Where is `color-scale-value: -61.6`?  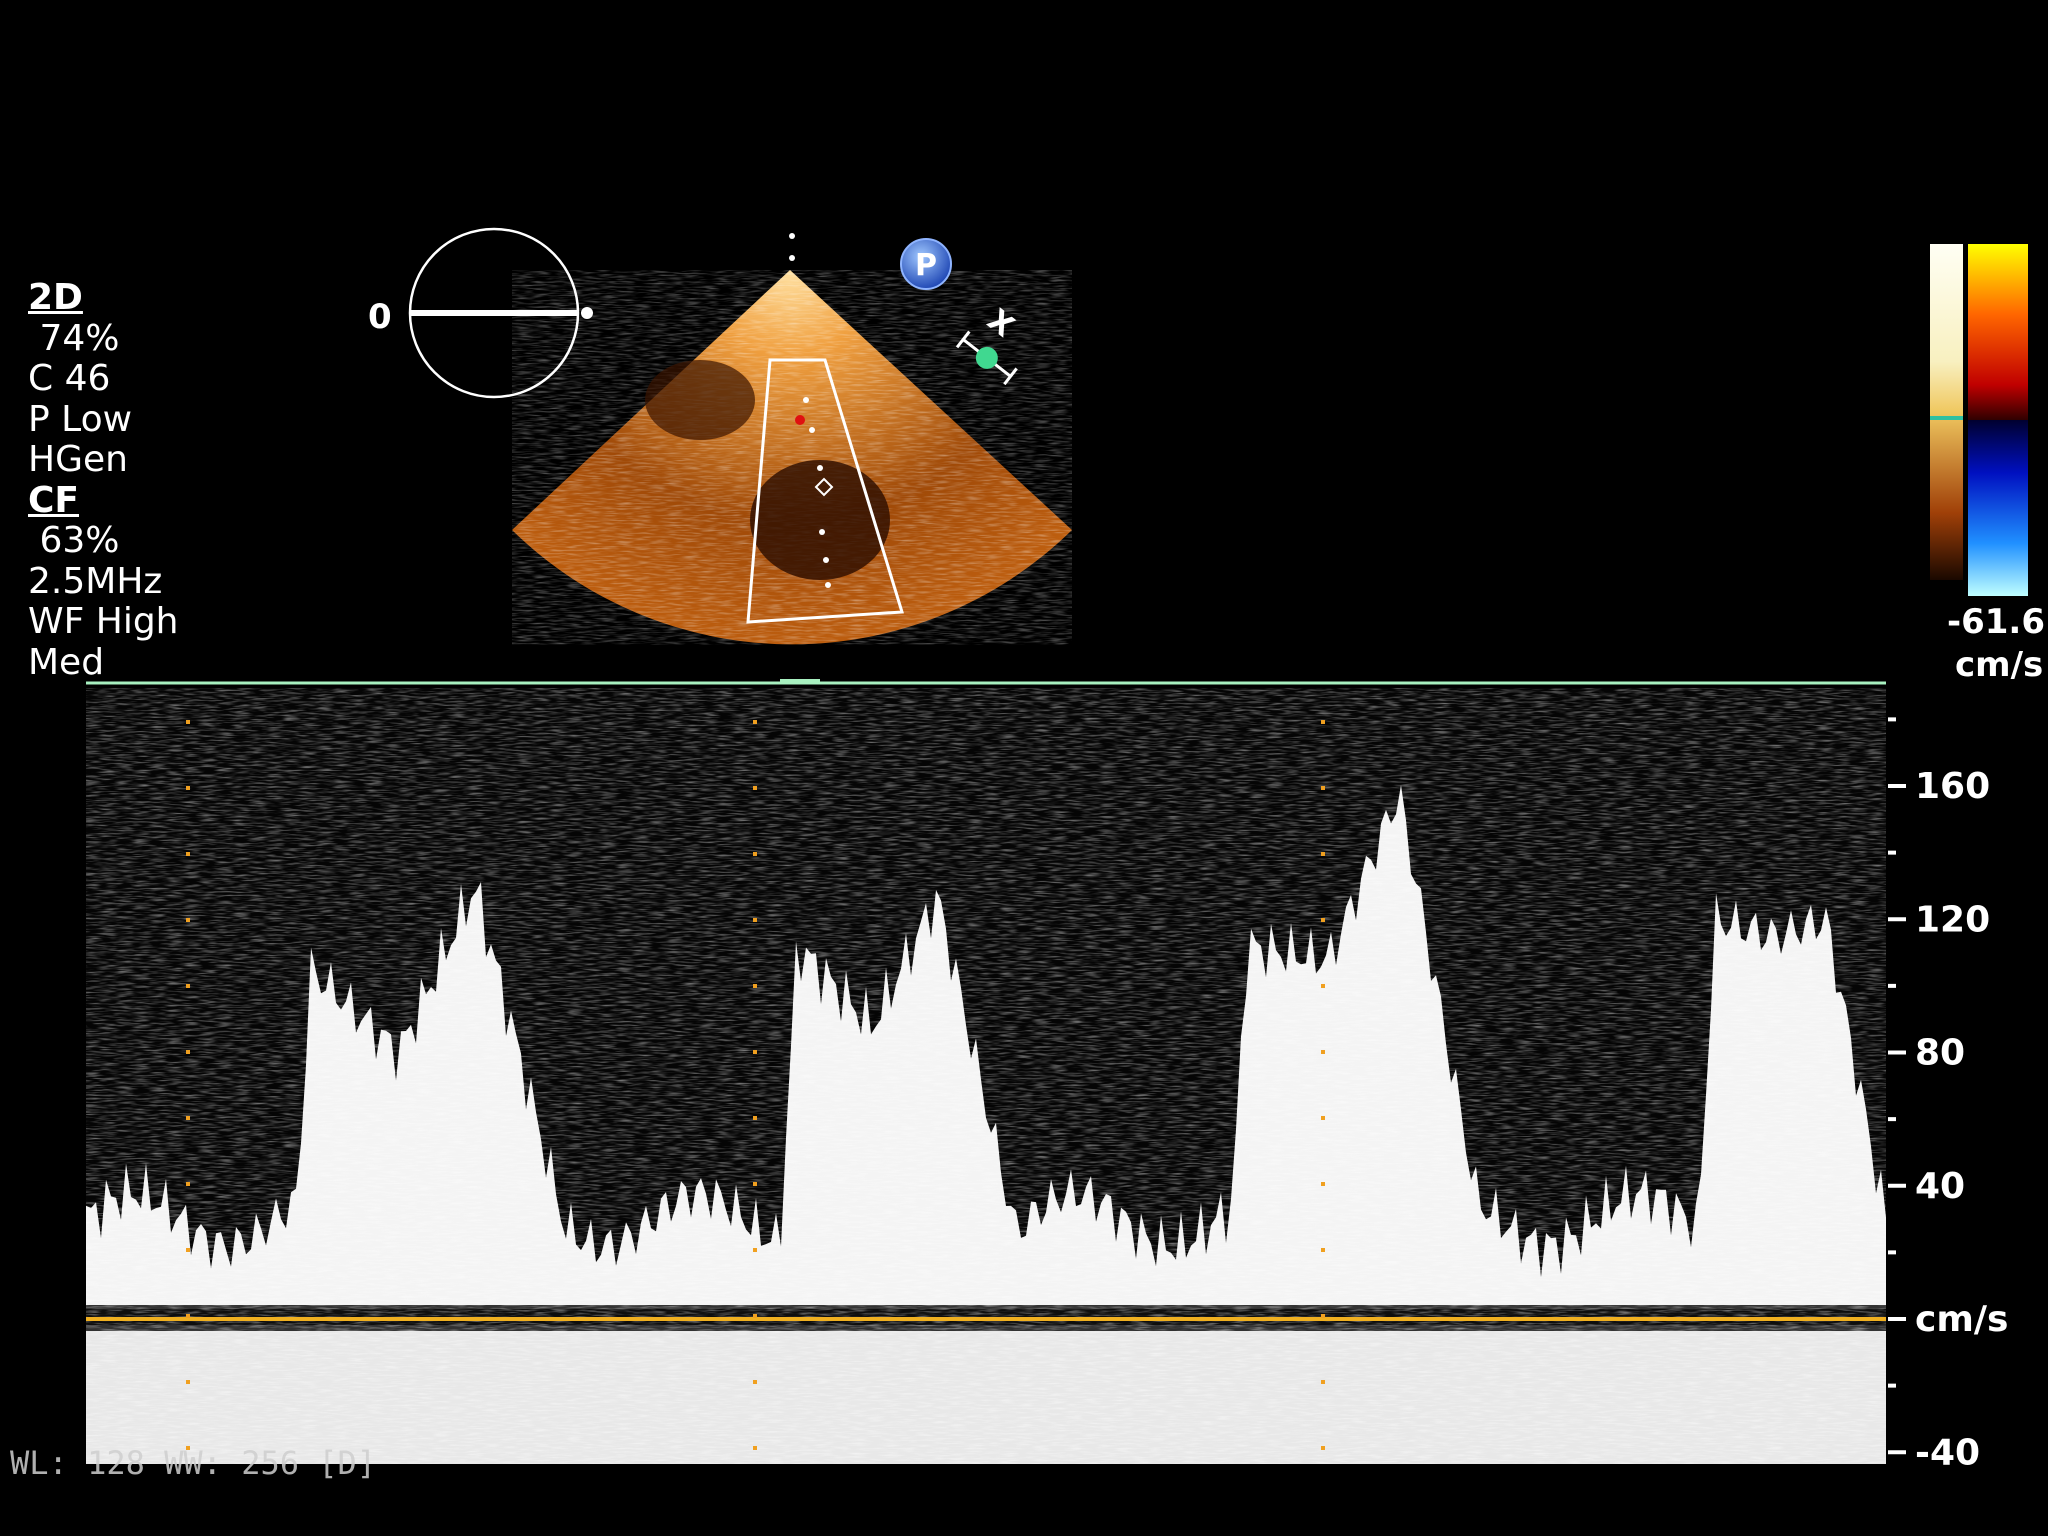
color-scale-value: -61.6 is located at coordinates (1996, 622).